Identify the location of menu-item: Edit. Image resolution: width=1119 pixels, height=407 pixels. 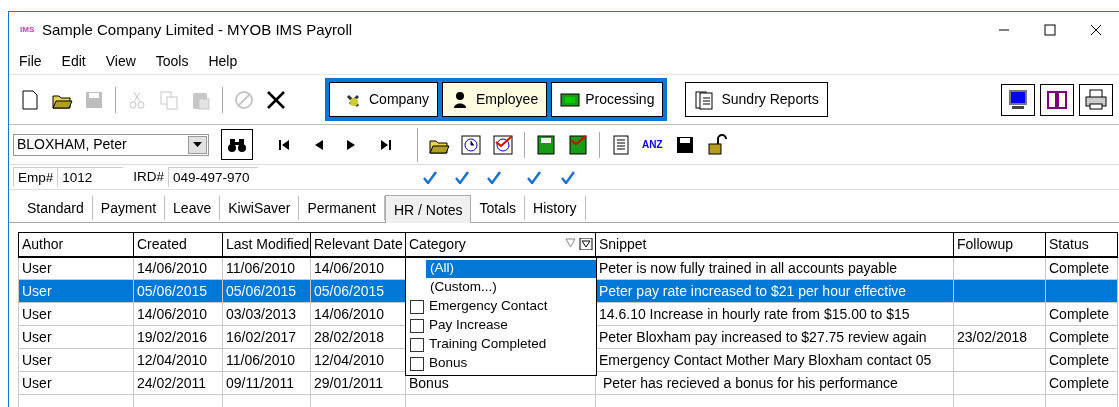
(73, 61).